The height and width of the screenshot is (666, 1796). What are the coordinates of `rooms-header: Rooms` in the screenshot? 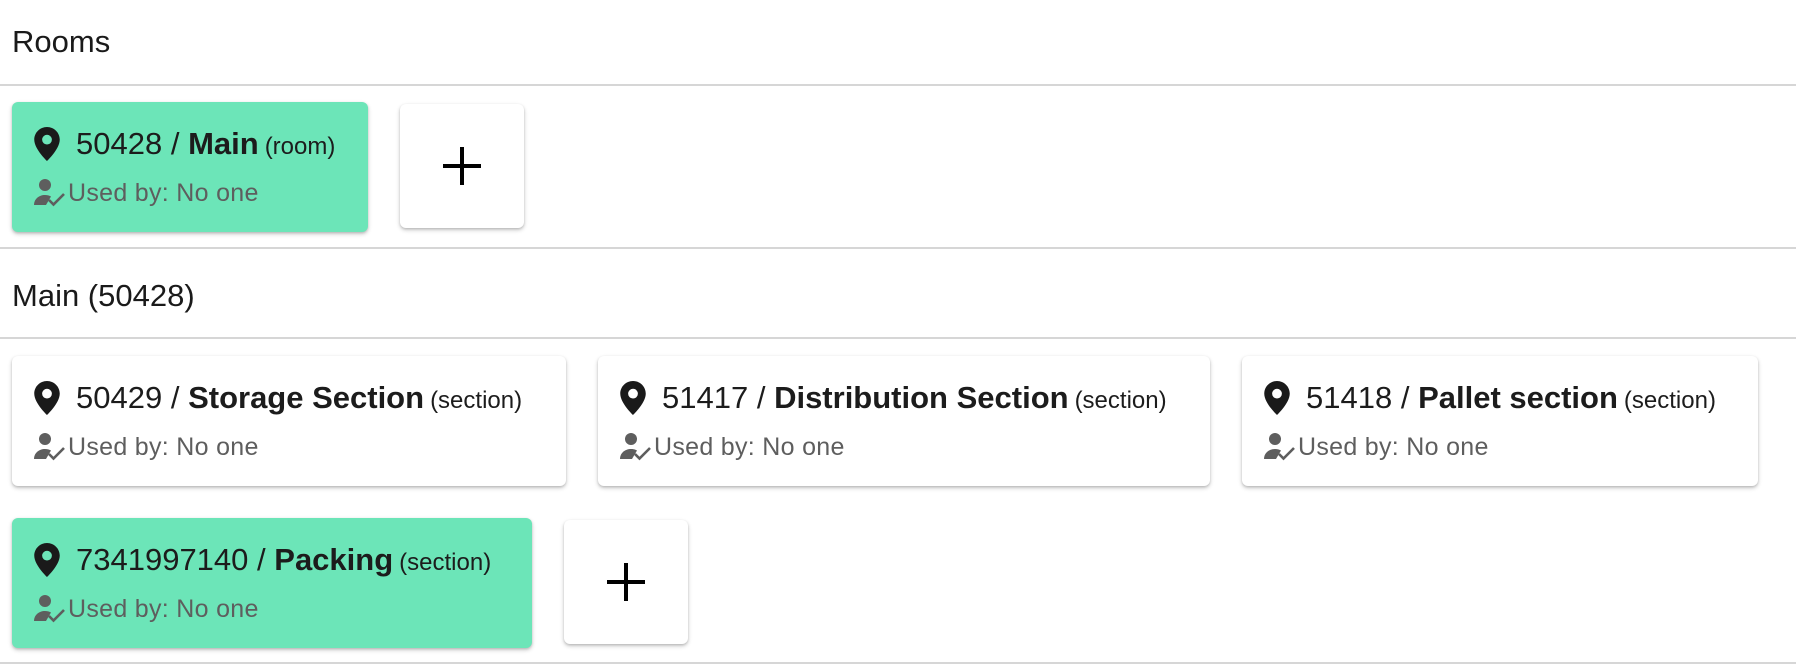 It's located at (61, 41).